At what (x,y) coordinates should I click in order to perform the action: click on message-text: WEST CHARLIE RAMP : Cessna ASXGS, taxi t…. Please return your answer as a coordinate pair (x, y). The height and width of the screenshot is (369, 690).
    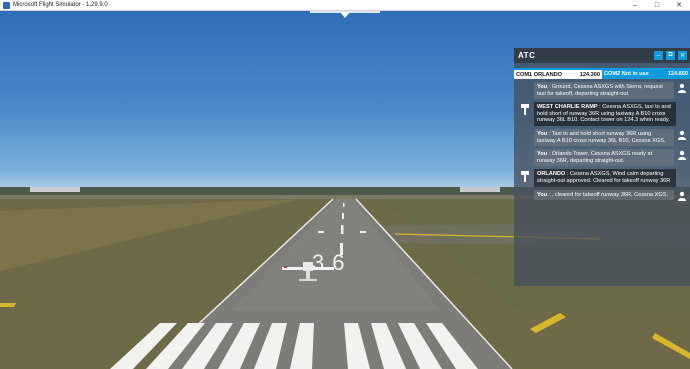
    Looking at the image, I should click on (605, 114).